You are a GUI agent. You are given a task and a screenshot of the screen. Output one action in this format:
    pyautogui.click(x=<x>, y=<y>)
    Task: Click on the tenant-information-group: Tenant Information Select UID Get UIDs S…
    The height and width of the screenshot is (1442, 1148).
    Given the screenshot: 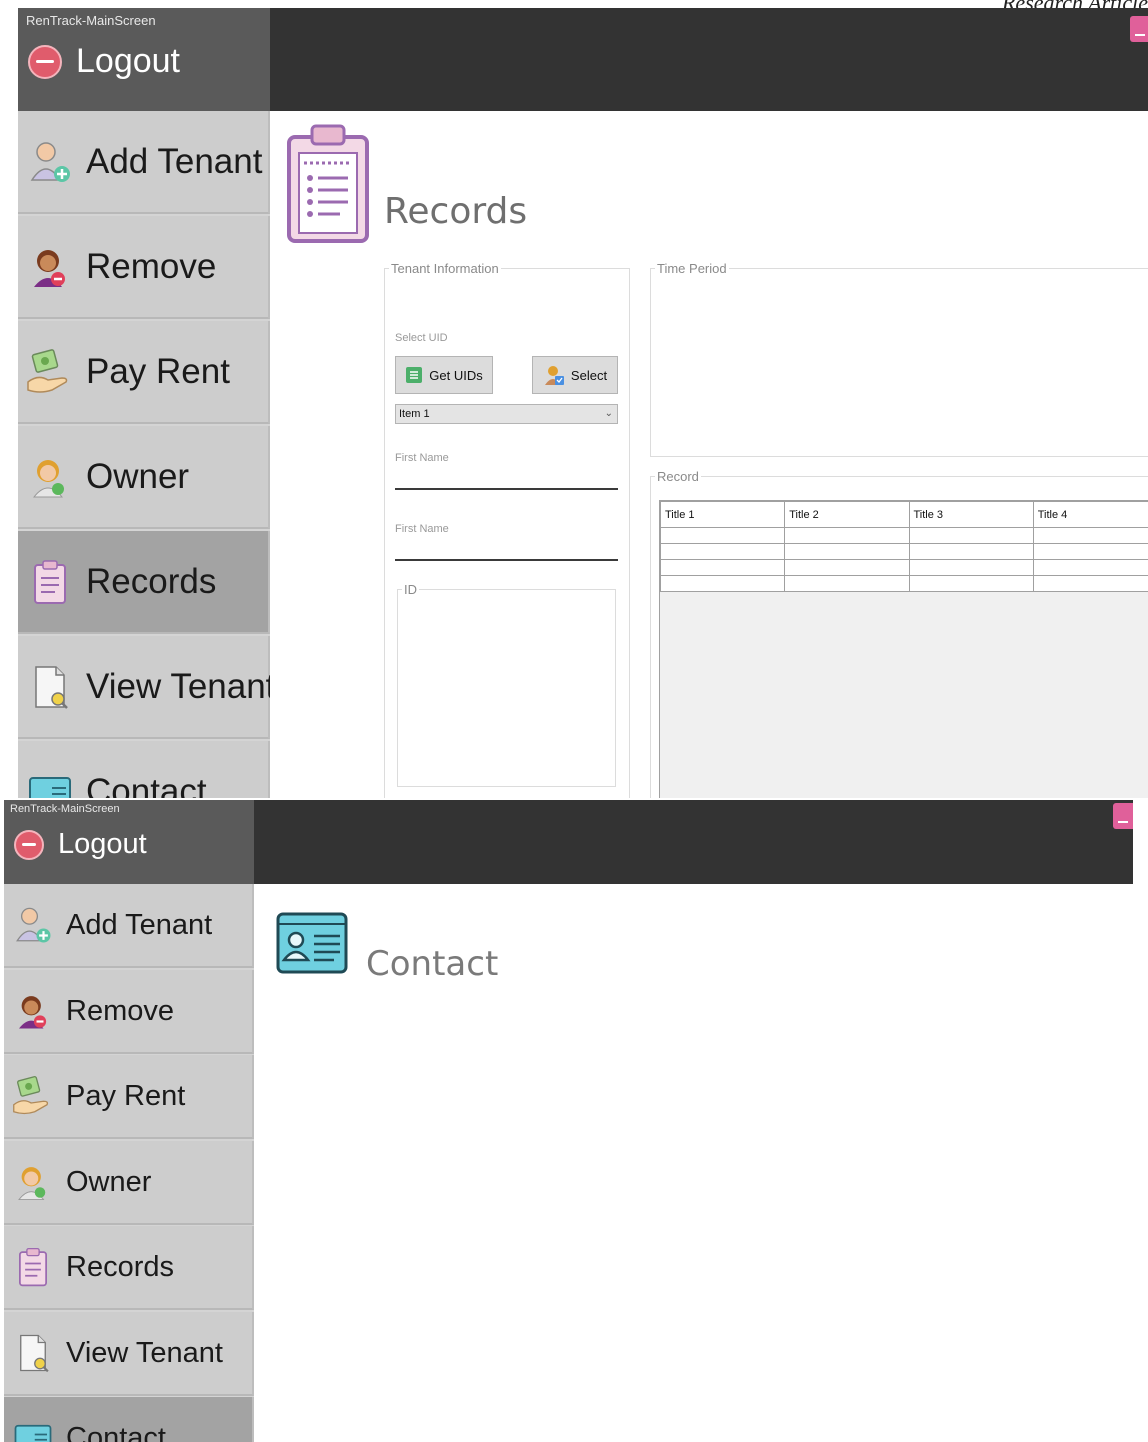 What is the action you would take?
    pyautogui.click(x=507, y=529)
    